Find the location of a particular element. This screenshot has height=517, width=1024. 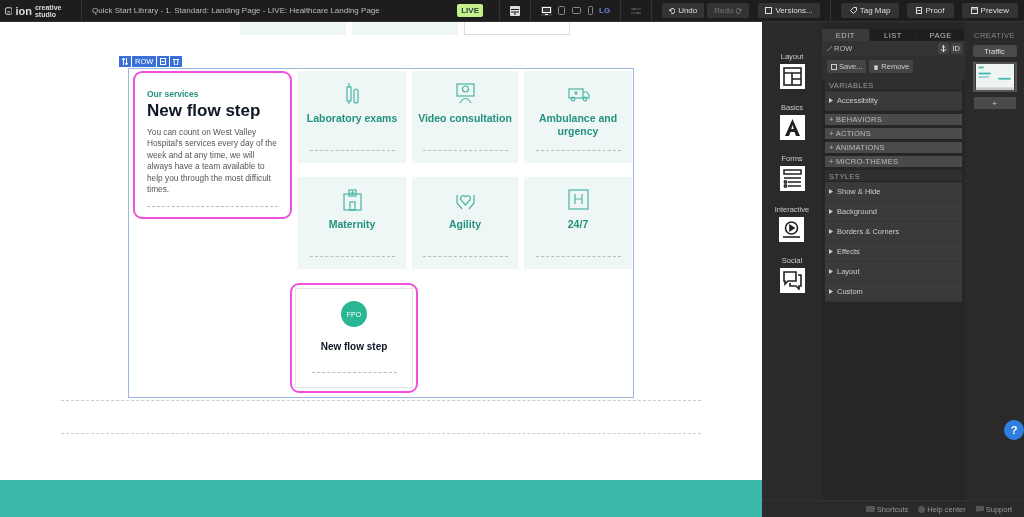

anchor-button is located at coordinates (943, 48).